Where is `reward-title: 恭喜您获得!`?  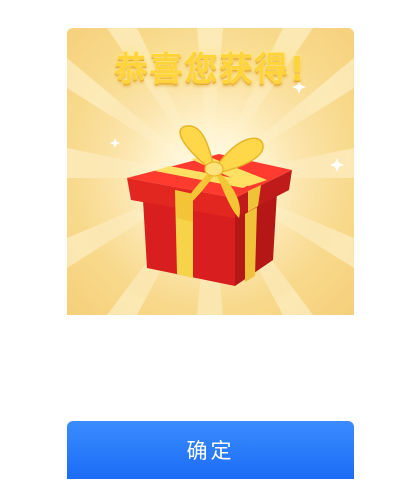
reward-title: 恭喜您获得! is located at coordinates (210, 68).